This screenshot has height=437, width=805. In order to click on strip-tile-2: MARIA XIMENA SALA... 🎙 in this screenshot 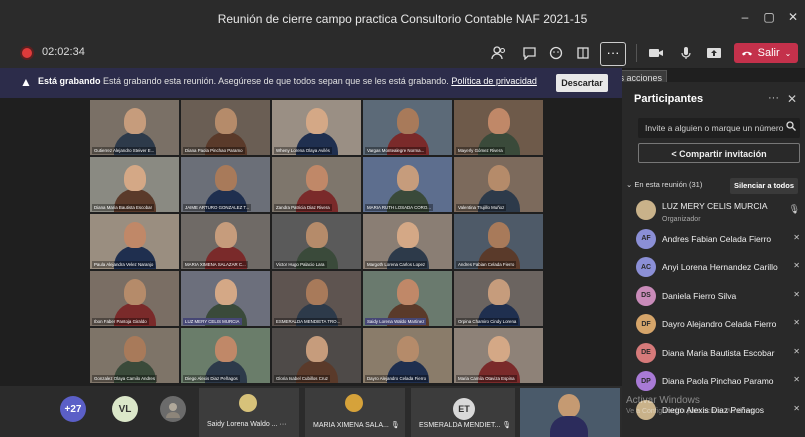, I will do `click(355, 412)`.